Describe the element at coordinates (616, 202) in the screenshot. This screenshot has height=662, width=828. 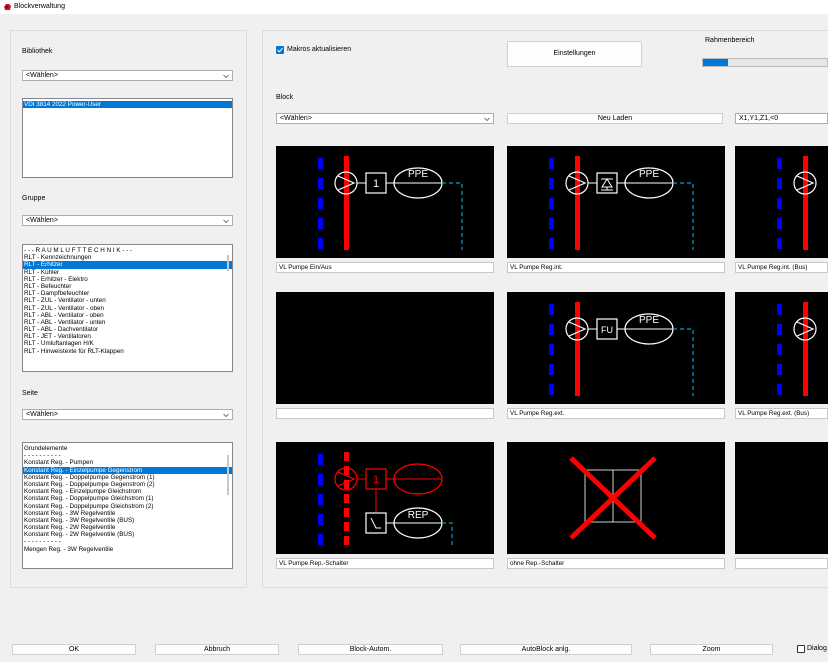
I see `block-preview: PPE` at that location.